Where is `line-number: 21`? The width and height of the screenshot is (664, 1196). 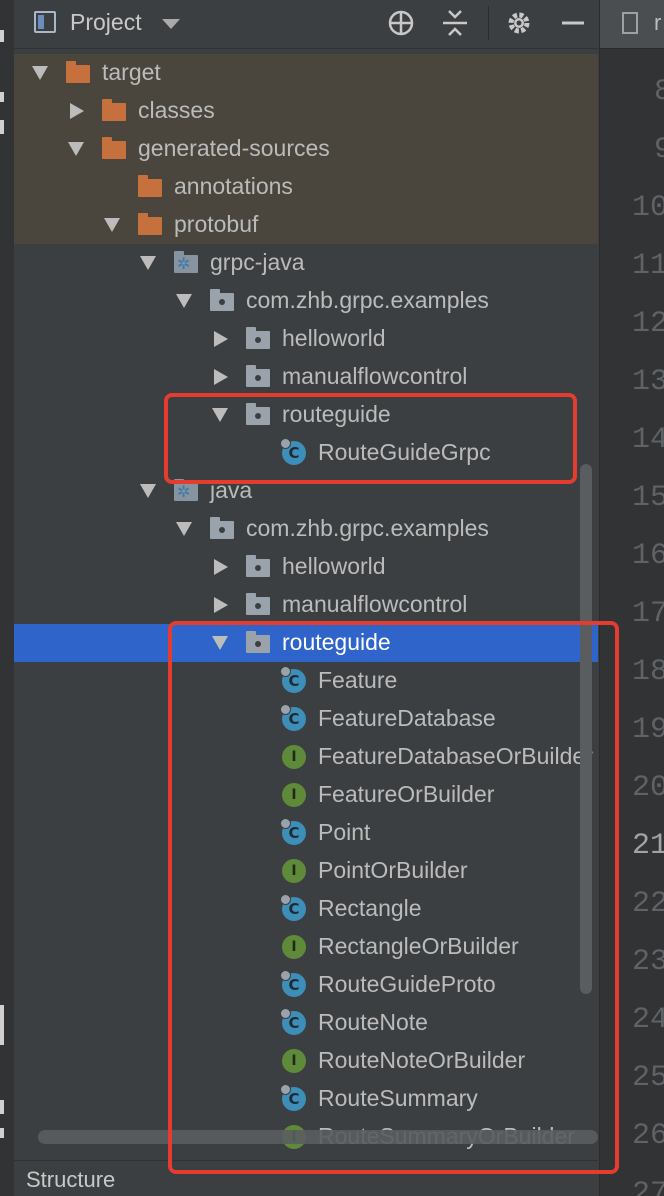 line-number: 21 is located at coordinates (648, 846).